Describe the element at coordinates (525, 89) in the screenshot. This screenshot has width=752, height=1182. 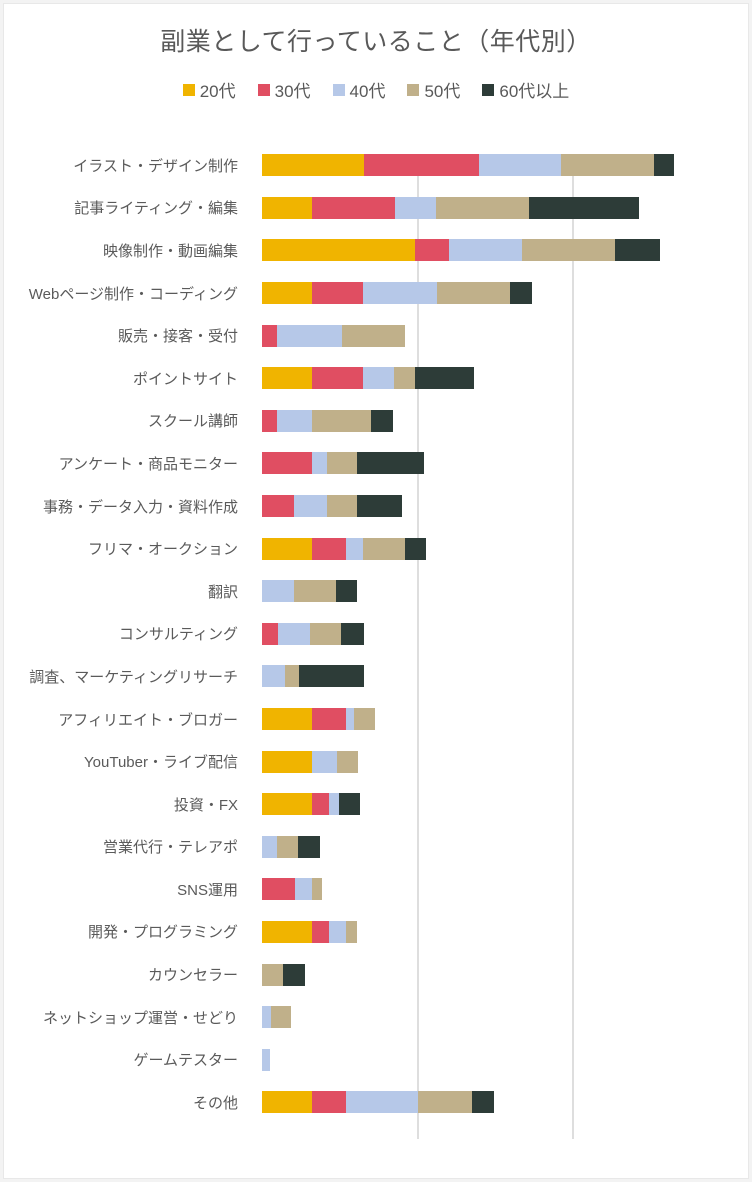
I see `legend-item: 60代以上` at that location.